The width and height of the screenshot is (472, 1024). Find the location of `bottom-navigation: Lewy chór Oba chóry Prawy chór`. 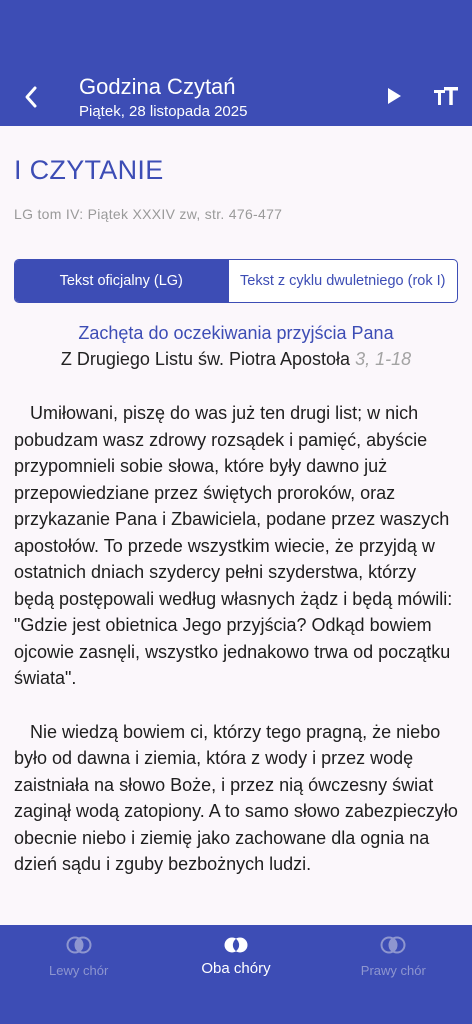

bottom-navigation: Lewy chór Oba chóry Prawy chór is located at coordinates (236, 974).